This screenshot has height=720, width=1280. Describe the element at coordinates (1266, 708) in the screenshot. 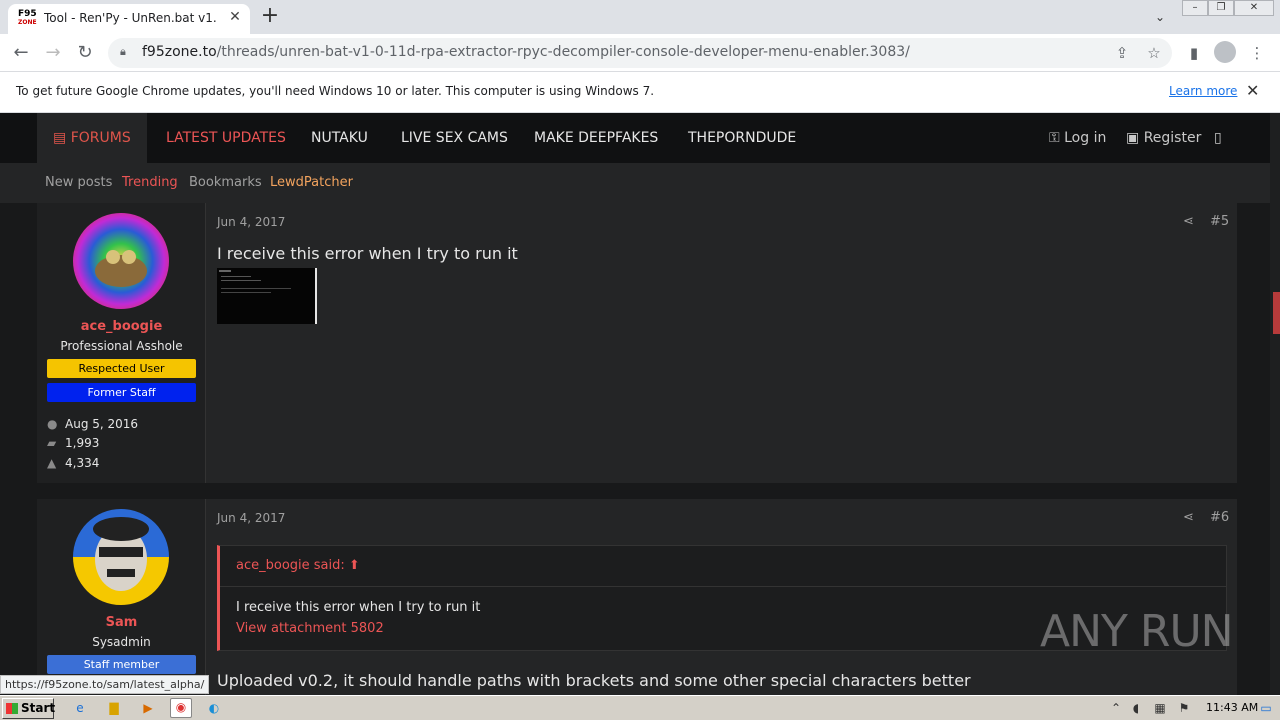

I see `show-desktop-icon: ▭` at that location.